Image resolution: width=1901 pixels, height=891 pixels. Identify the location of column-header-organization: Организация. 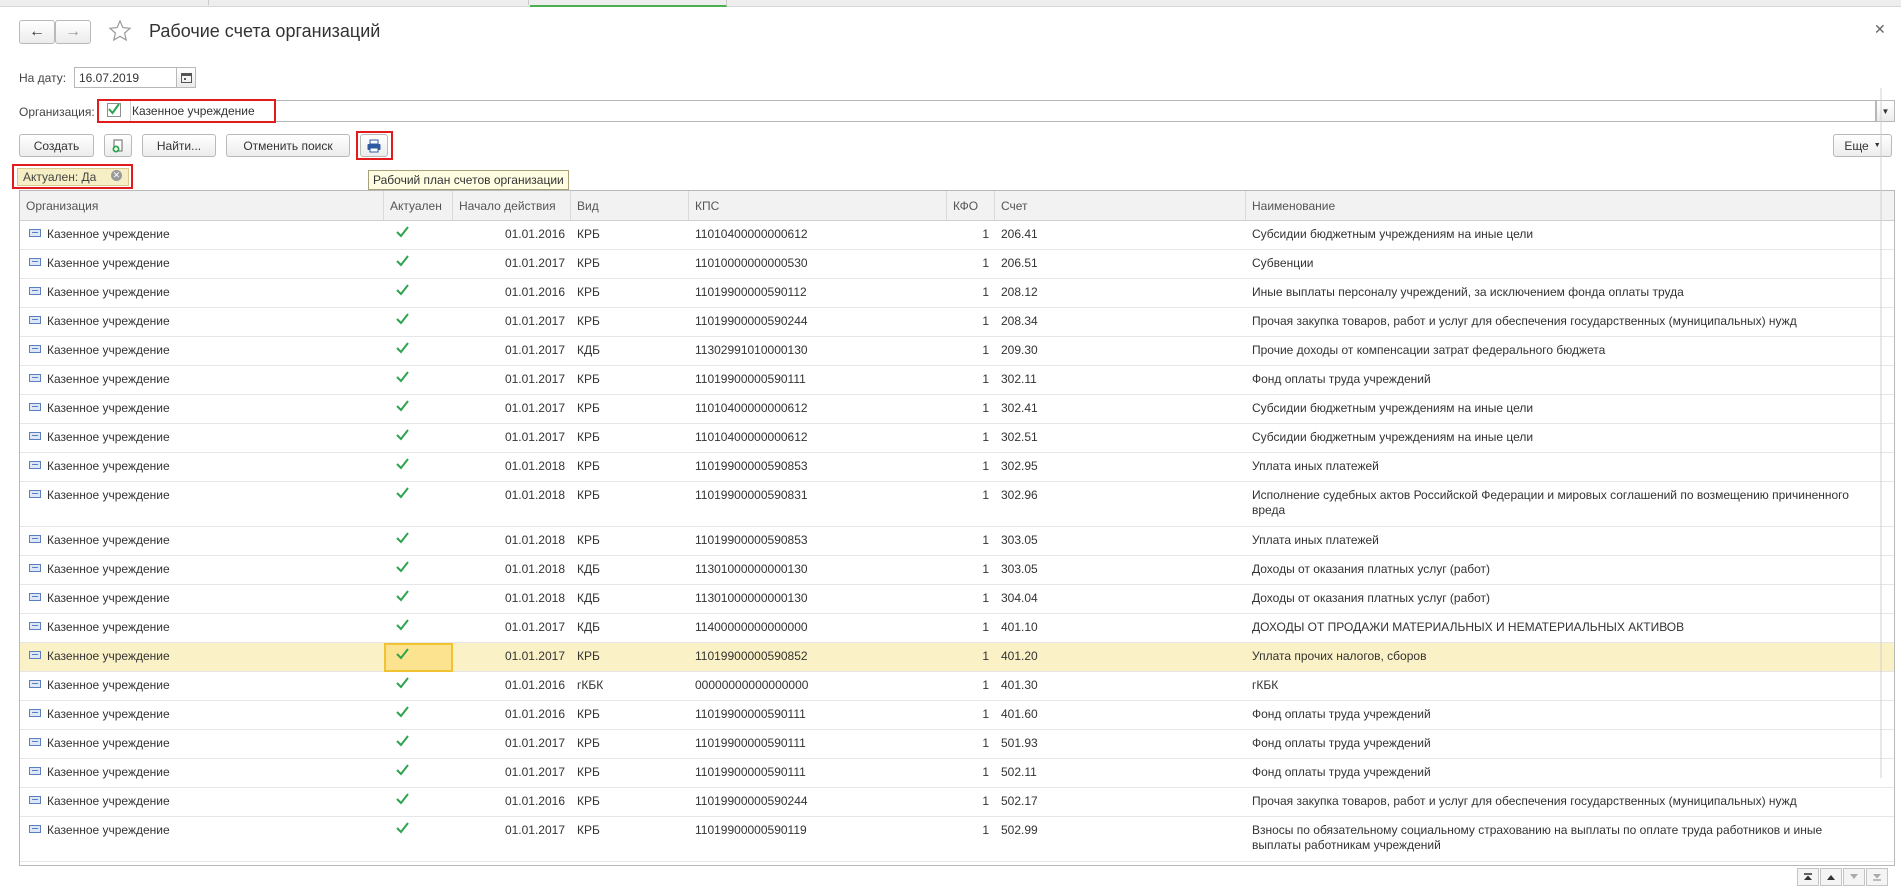
(202, 205).